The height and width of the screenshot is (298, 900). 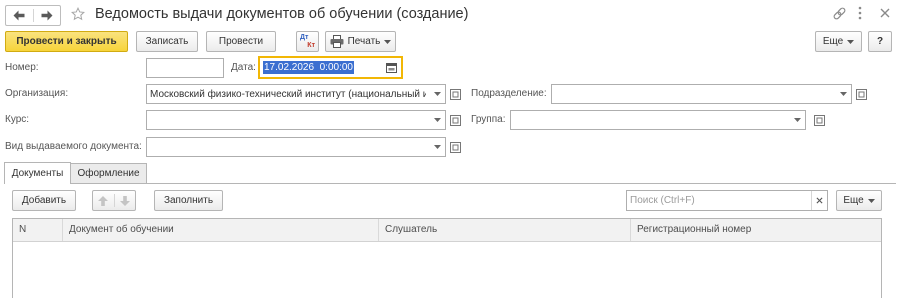 I want to click on help-button: ?, so click(x=880, y=41).